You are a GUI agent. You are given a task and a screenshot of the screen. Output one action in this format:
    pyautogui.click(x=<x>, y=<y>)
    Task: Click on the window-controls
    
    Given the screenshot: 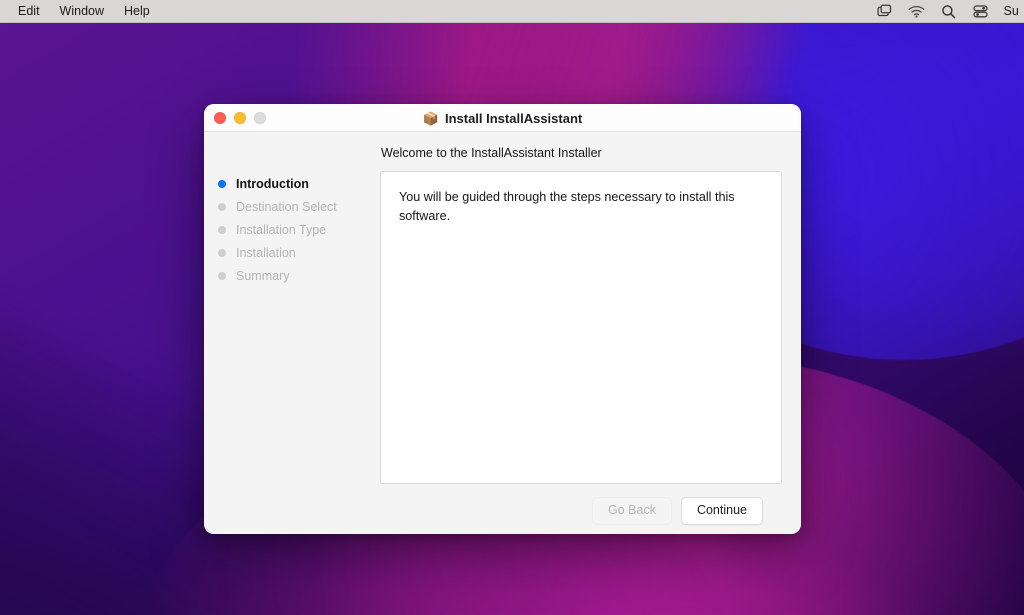 What is the action you would take?
    pyautogui.click(x=235, y=117)
    